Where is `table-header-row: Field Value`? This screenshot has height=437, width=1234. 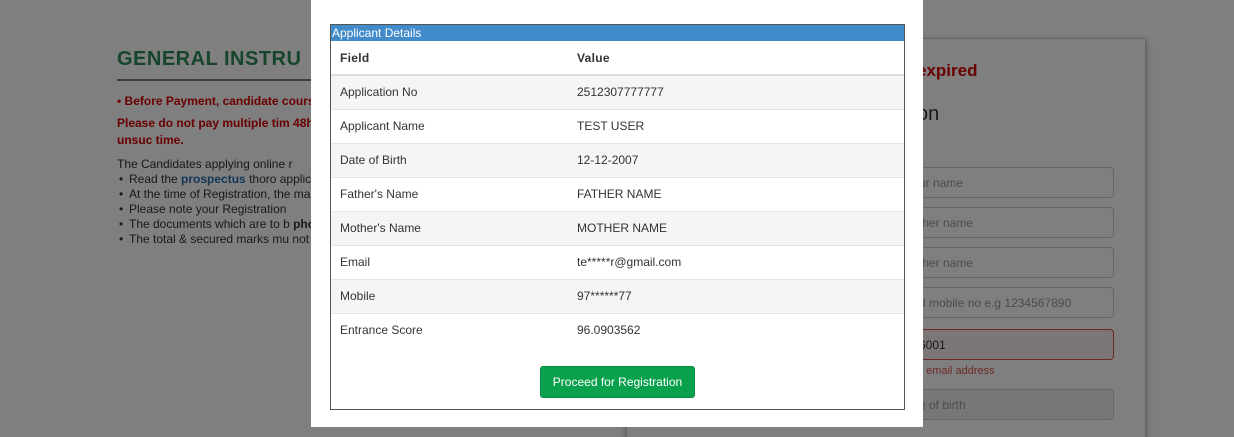 table-header-row: Field Value is located at coordinates (617, 58).